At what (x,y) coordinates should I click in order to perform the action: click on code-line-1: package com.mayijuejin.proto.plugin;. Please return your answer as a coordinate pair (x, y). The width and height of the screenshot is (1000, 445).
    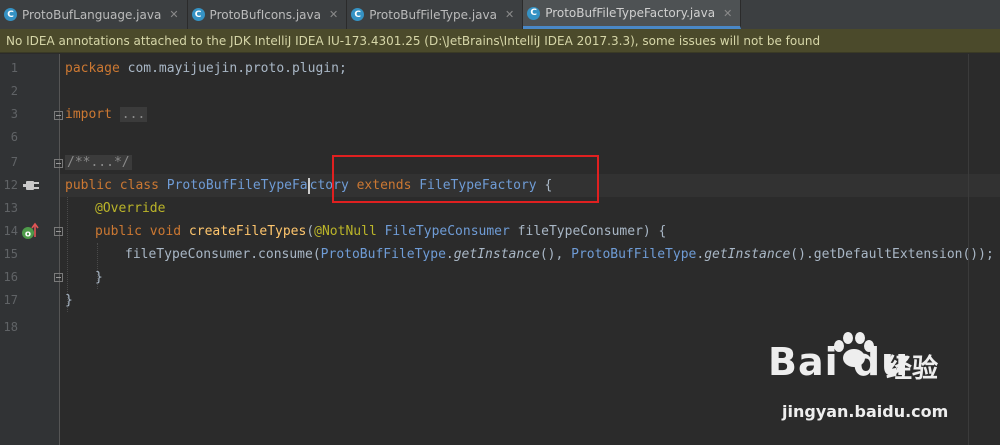
    Looking at the image, I should click on (206, 68).